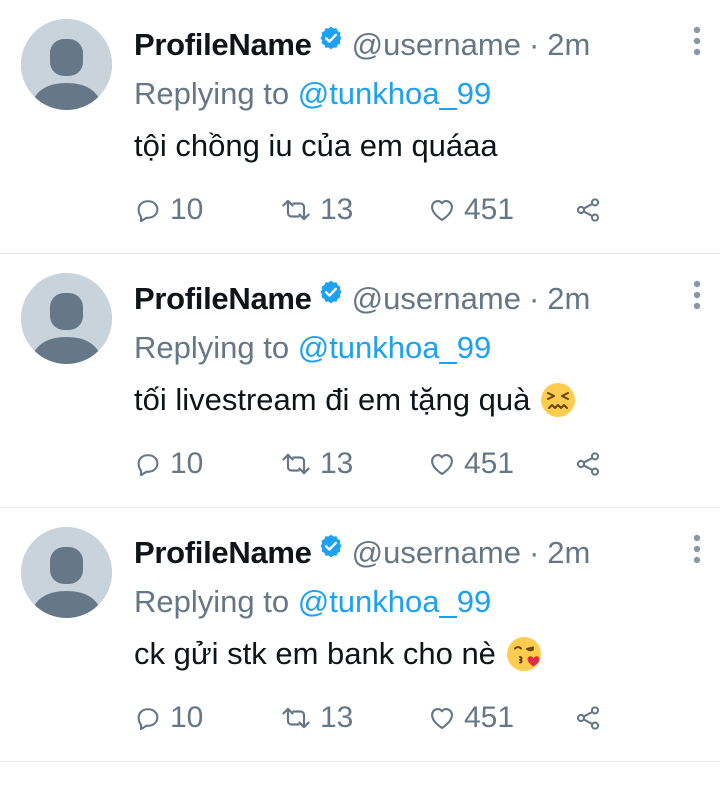 The image size is (720, 804). I want to click on tweet-text: tội chồng iu của em quáaa, so click(316, 146).